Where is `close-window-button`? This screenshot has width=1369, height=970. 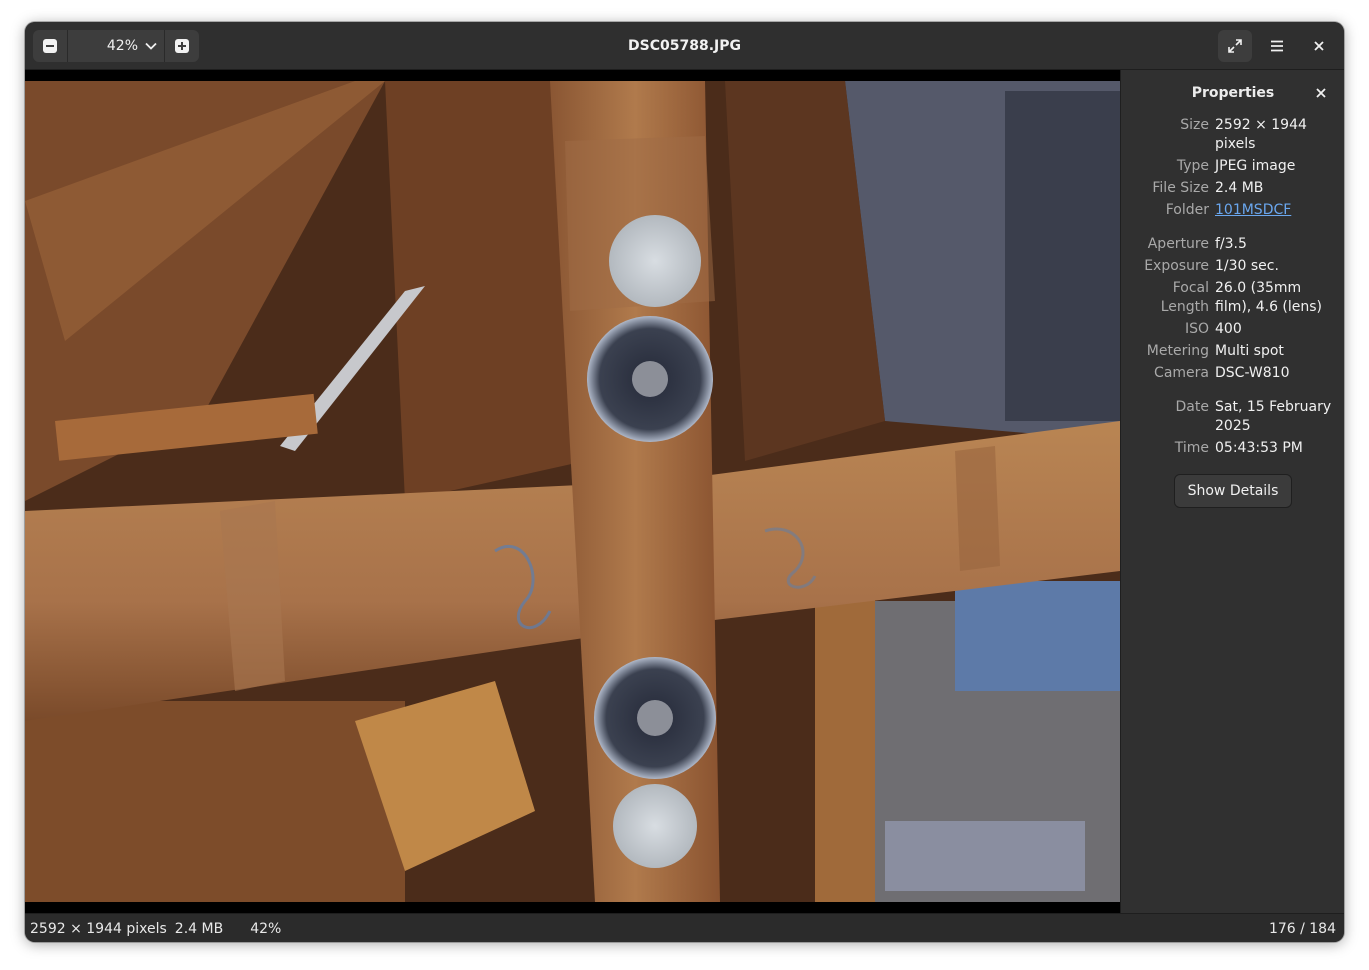
close-window-button is located at coordinates (1319, 46).